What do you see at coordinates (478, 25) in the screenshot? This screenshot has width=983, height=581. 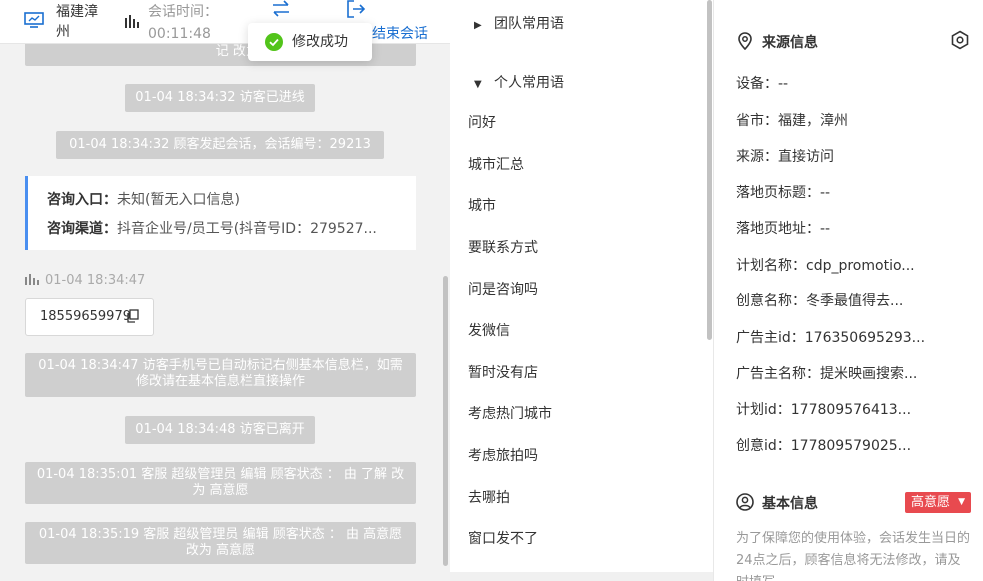 I see `caret-right-icon: ▶` at bounding box center [478, 25].